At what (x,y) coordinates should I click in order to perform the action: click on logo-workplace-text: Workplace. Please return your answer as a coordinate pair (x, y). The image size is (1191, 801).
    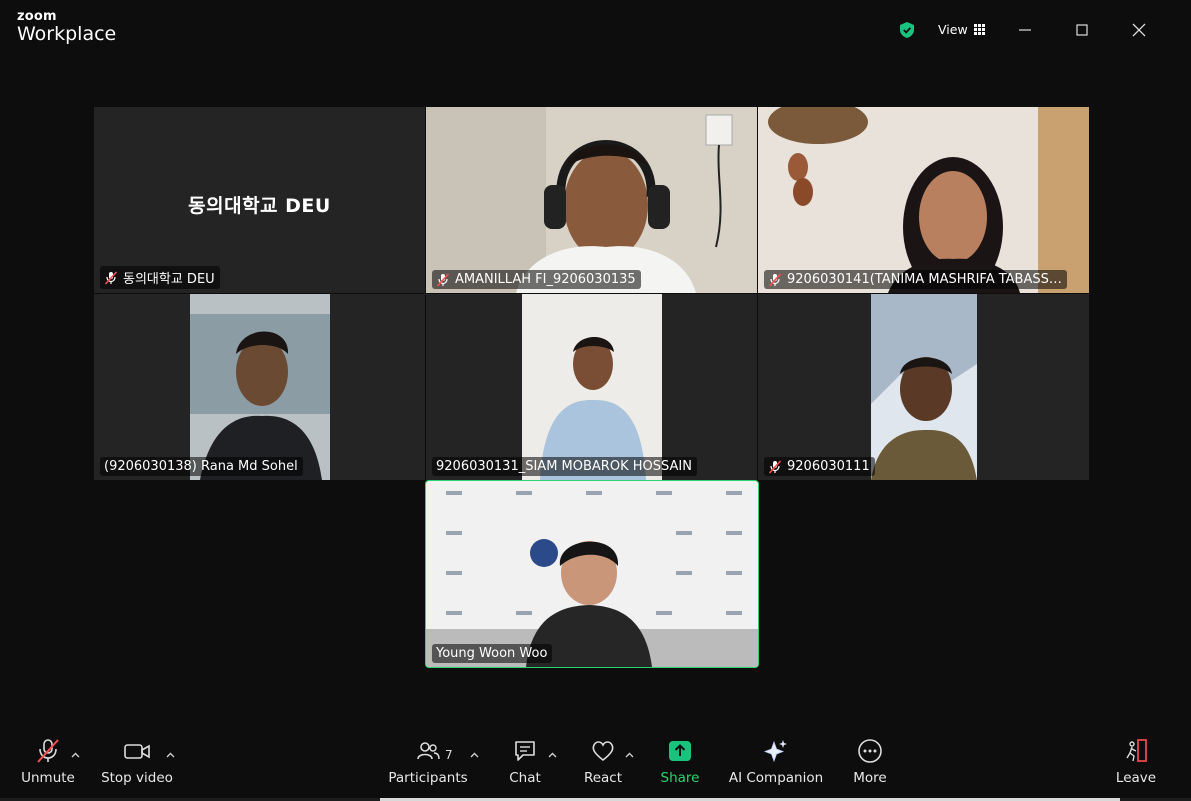
    Looking at the image, I should click on (67, 34).